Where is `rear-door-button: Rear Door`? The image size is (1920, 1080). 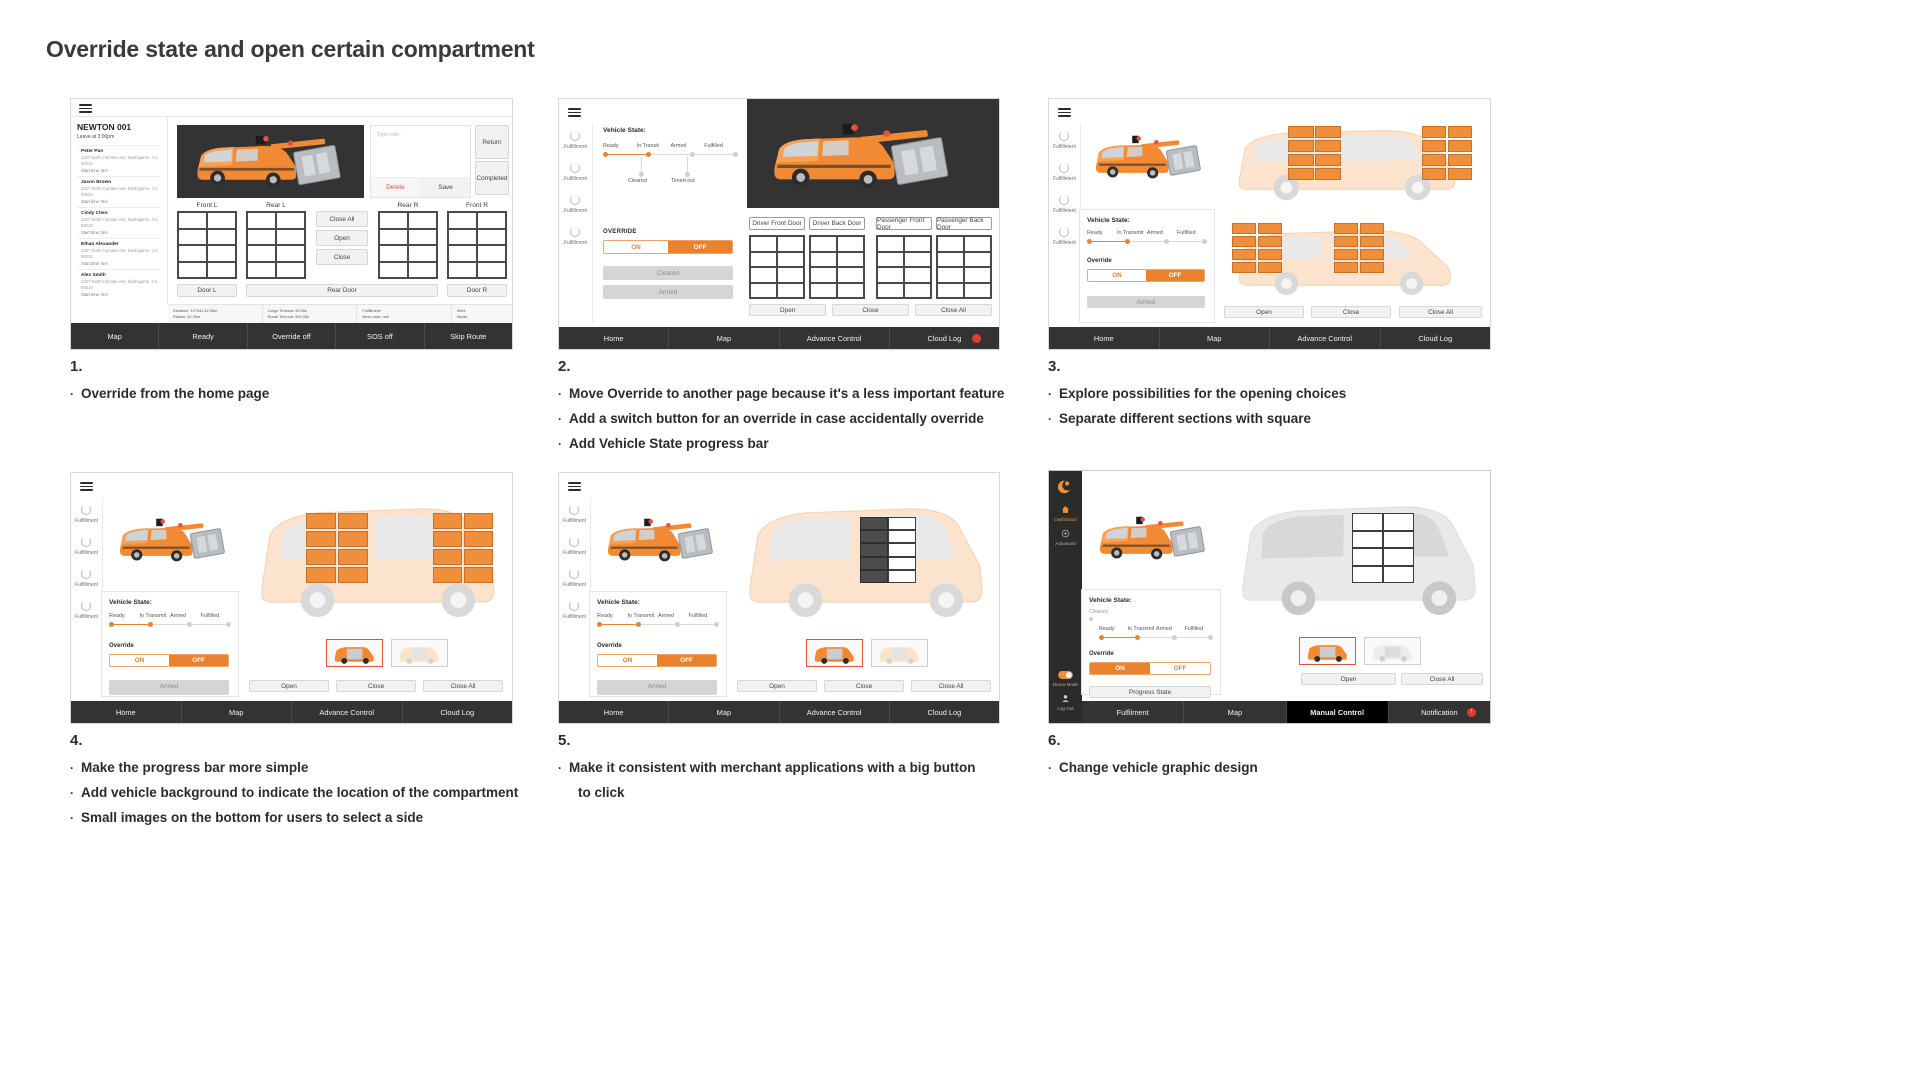
rear-door-button: Rear Door is located at coordinates (342, 290).